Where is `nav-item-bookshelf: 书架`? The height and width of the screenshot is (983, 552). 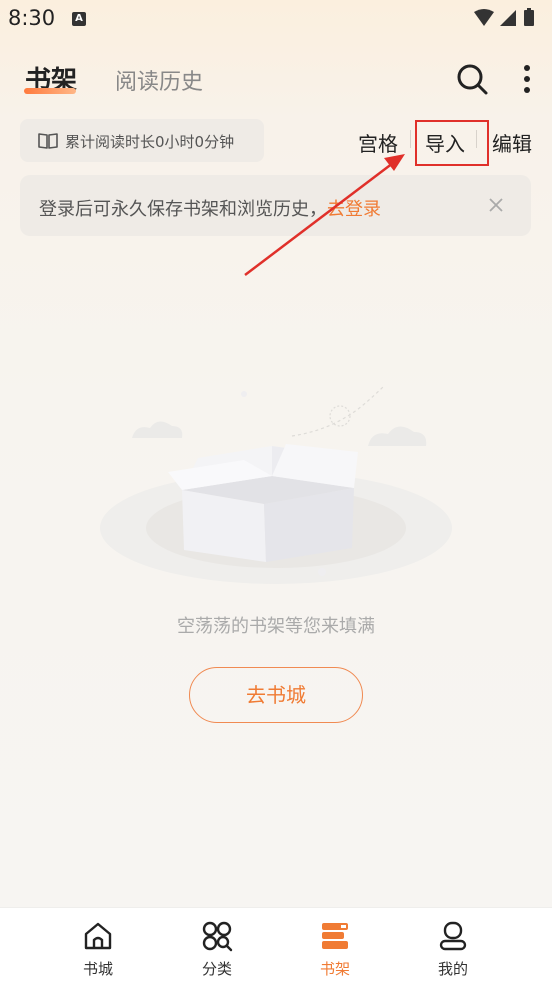
nav-item-bookshelf: 书架 is located at coordinates (335, 945).